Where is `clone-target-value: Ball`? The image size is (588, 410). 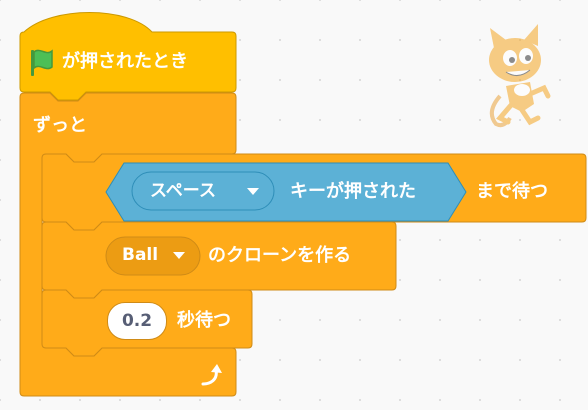
clone-target-value: Ball is located at coordinates (140, 255).